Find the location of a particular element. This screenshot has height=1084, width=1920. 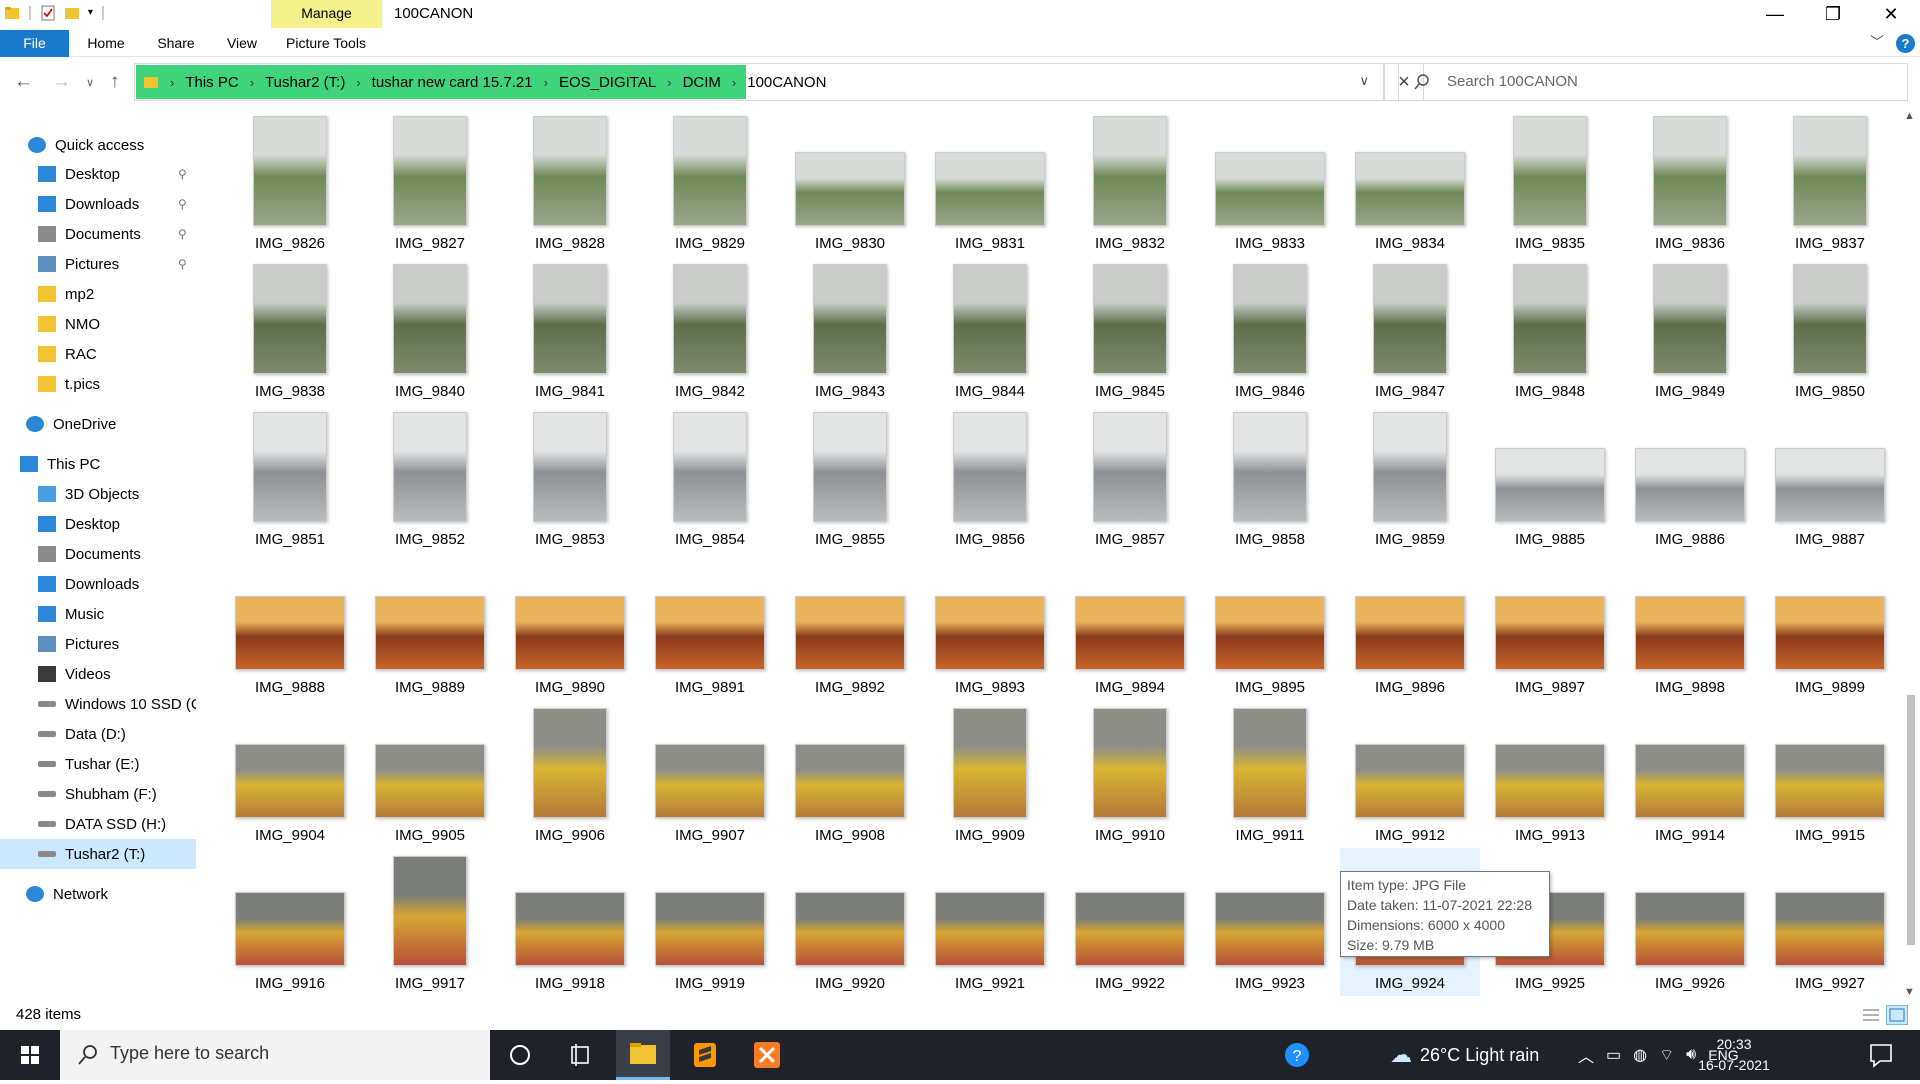

cortana-icon is located at coordinates (520, 1055).